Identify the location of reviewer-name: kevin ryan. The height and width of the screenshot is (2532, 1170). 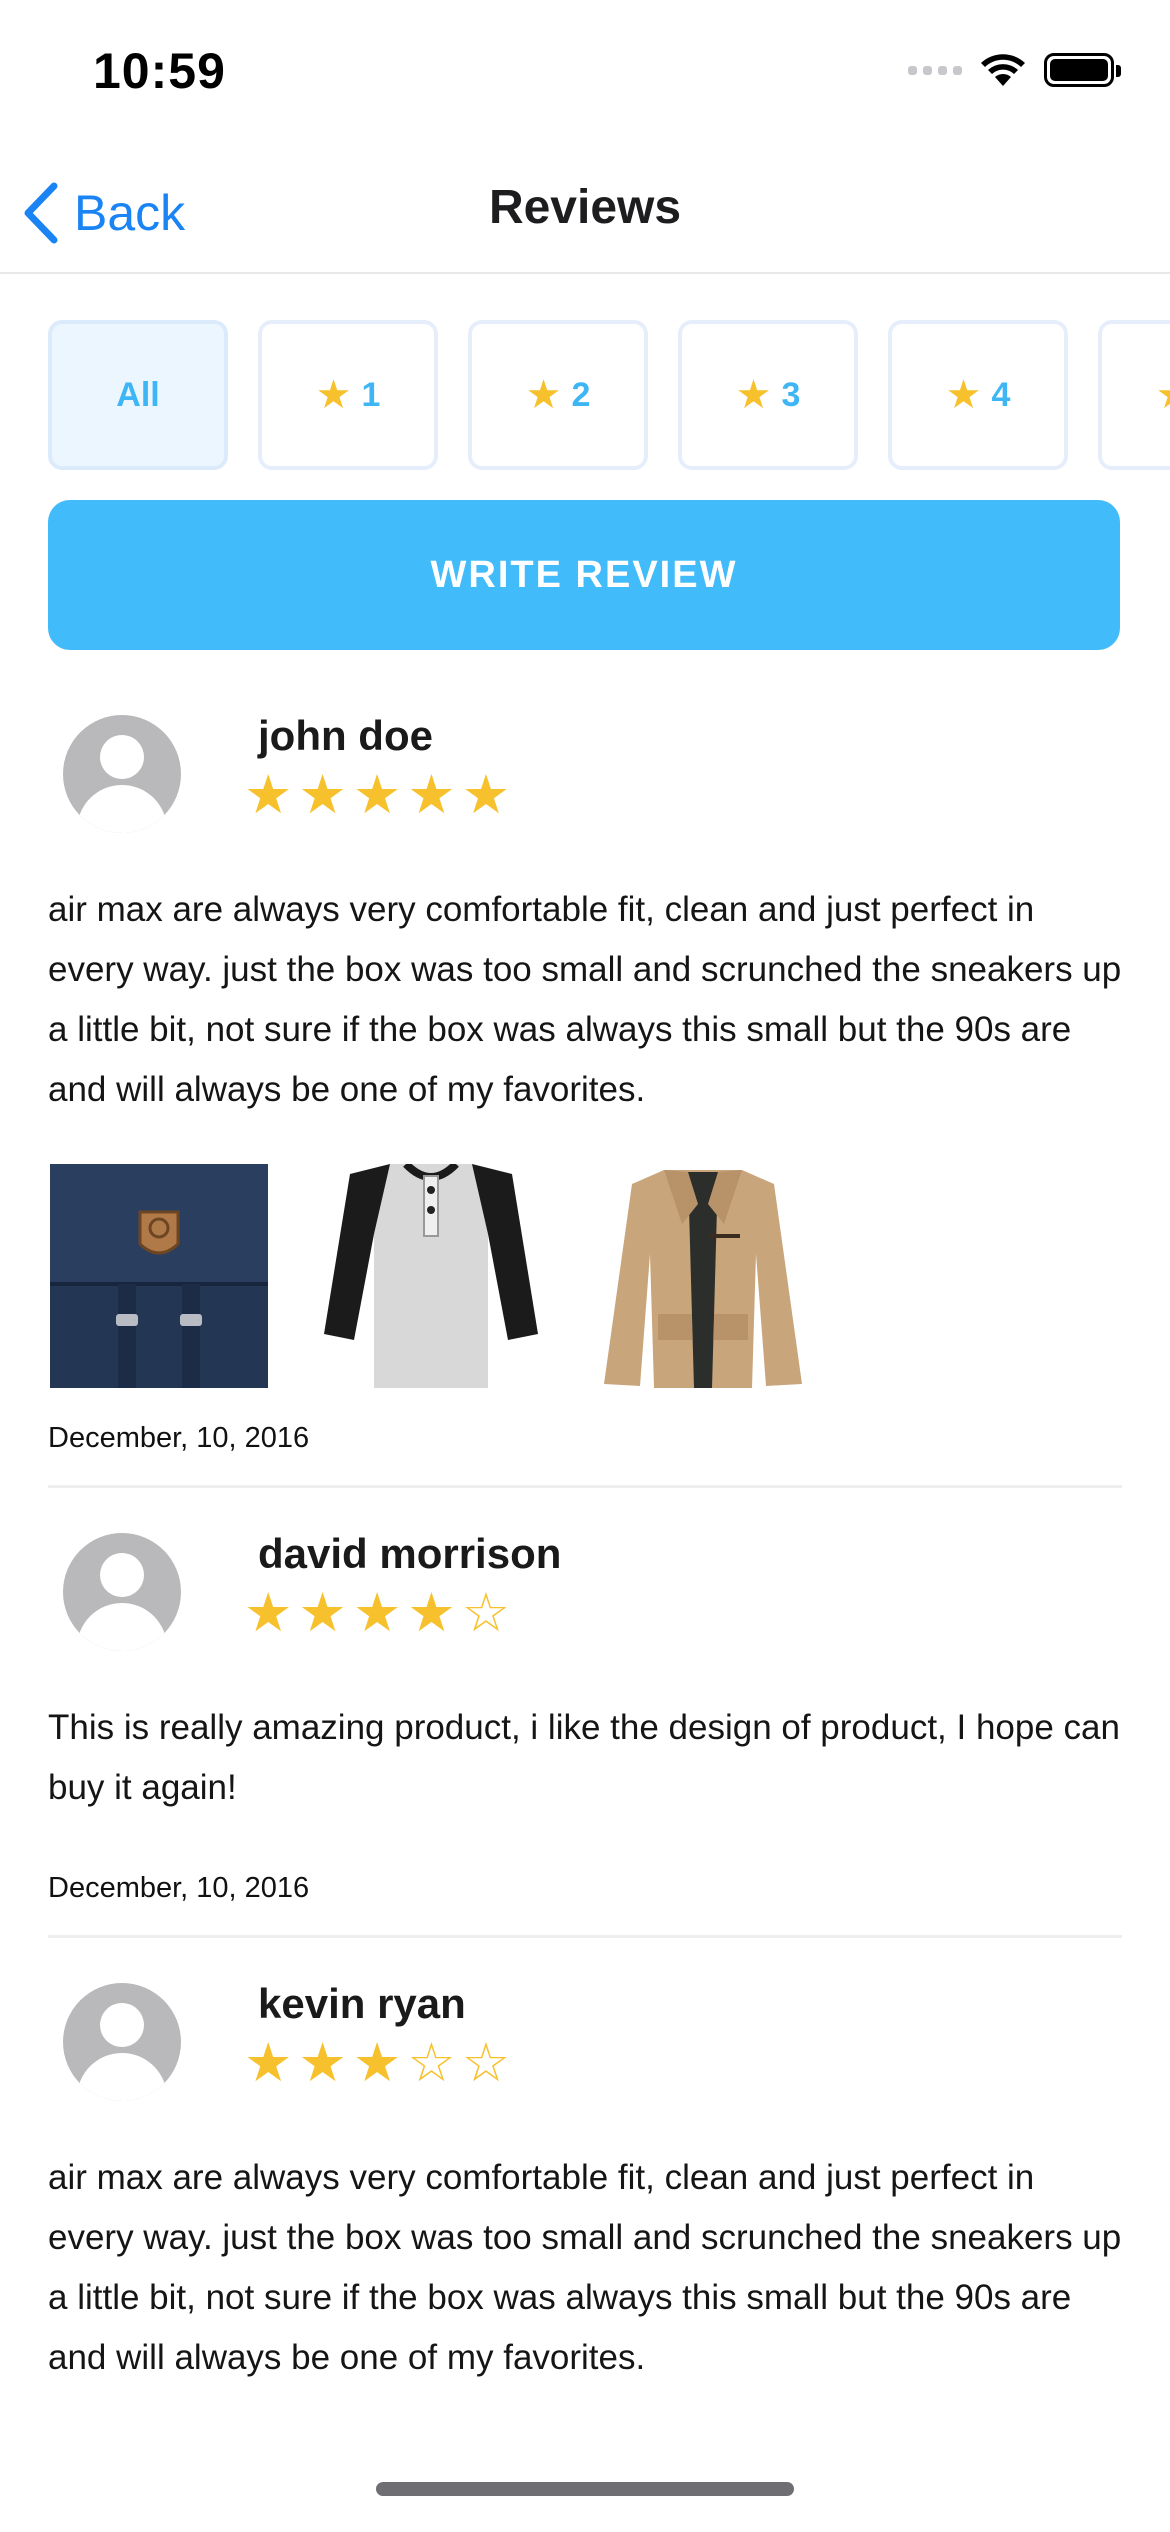
(362, 2003).